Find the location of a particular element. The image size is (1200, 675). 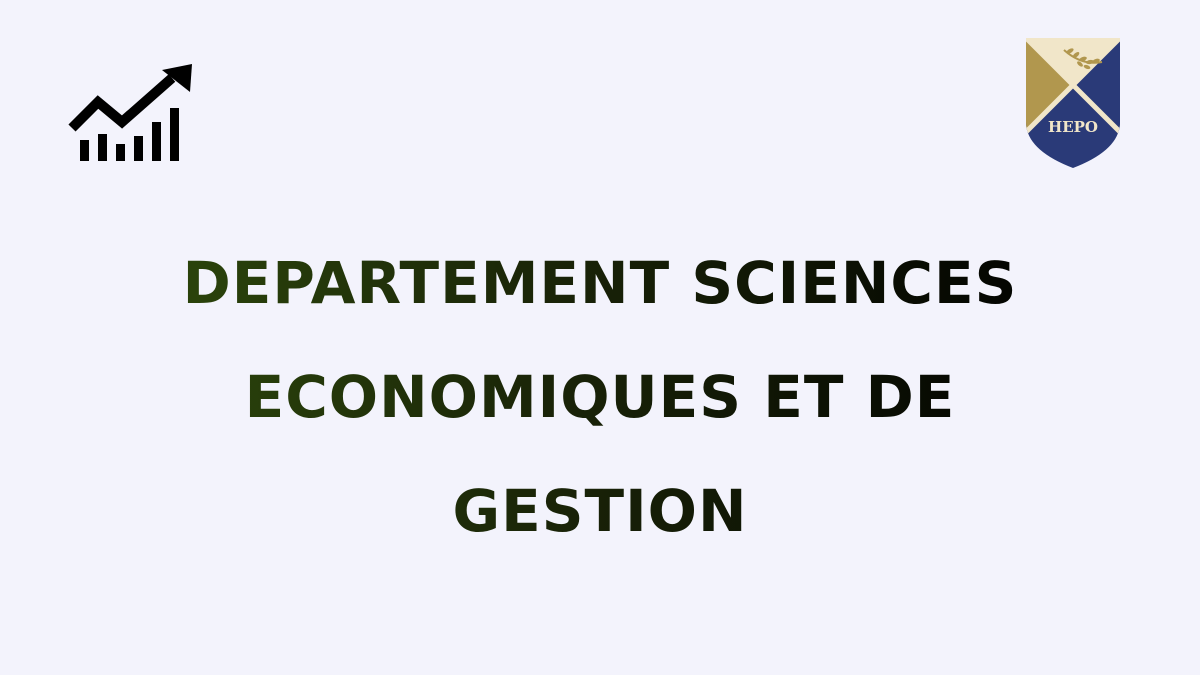

logo-text: HEPO is located at coordinates (1073, 127).